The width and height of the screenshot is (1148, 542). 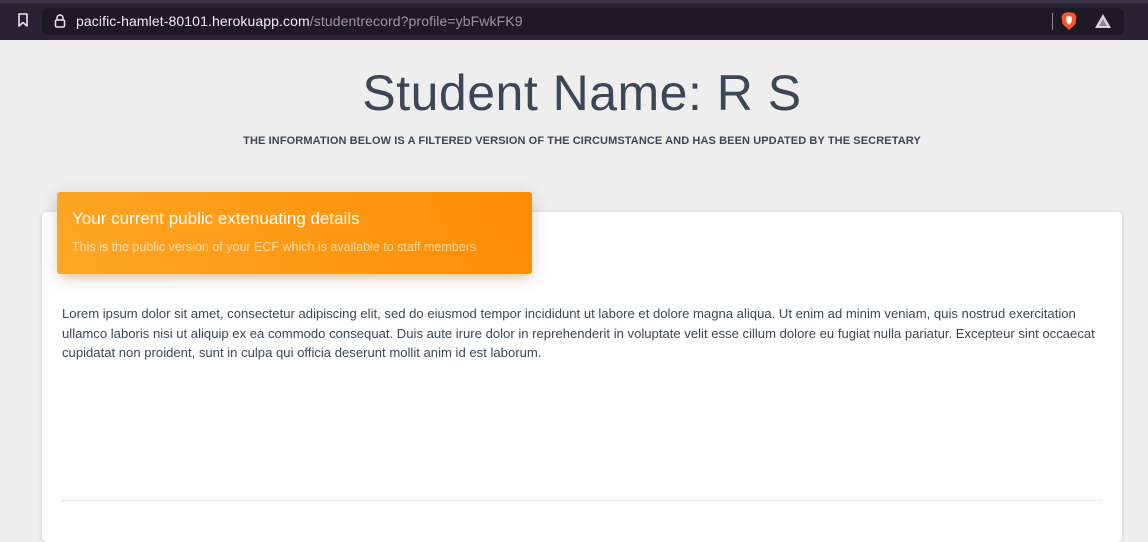 What do you see at coordinates (216, 218) in the screenshot?
I see `card-title: Your current public extenuating details` at bounding box center [216, 218].